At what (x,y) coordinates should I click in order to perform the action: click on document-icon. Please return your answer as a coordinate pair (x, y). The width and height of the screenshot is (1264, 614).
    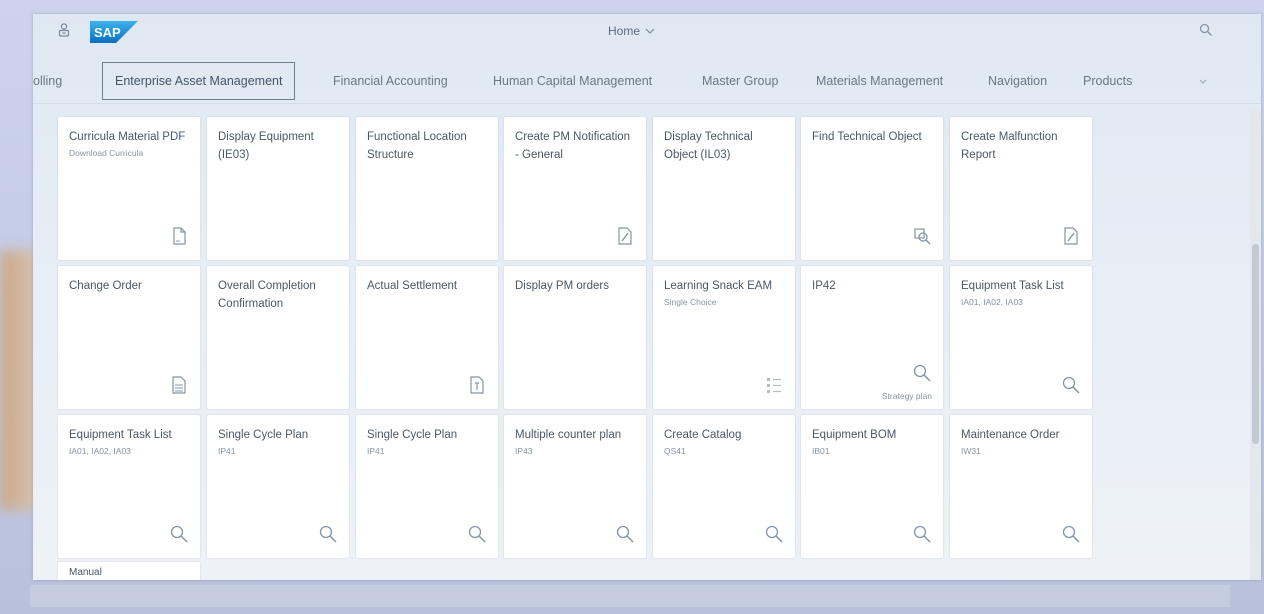
    Looking at the image, I should click on (179, 236).